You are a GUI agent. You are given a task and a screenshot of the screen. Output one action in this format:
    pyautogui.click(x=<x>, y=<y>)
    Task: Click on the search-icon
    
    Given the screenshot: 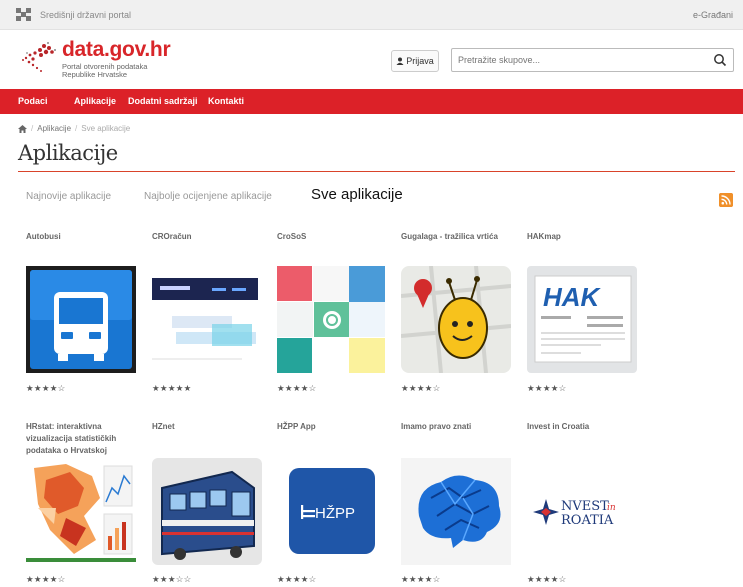 What is the action you would take?
    pyautogui.click(x=720, y=60)
    